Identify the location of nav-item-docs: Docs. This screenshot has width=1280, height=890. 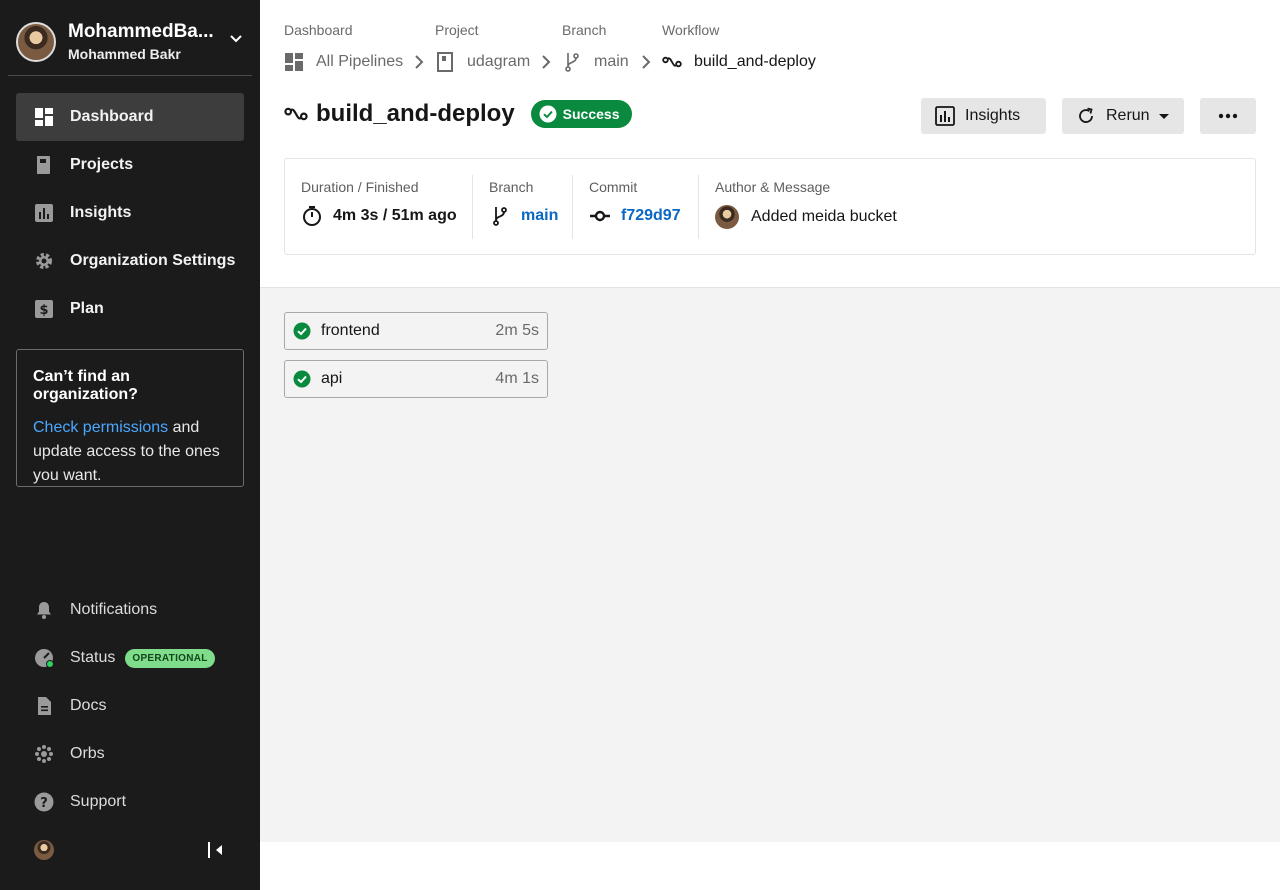
(130, 706).